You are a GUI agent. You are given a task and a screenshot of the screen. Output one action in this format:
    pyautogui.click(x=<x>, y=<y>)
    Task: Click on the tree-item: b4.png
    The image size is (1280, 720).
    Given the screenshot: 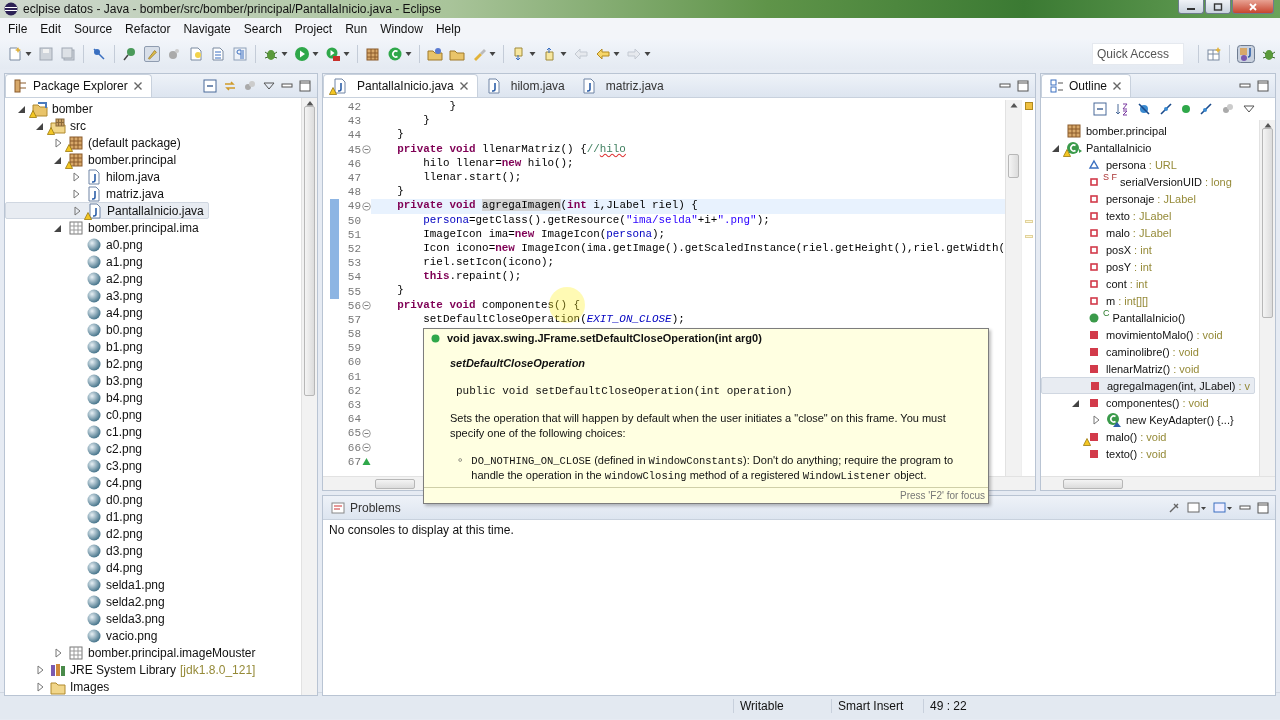 What is the action you would take?
    pyautogui.click(x=153, y=397)
    